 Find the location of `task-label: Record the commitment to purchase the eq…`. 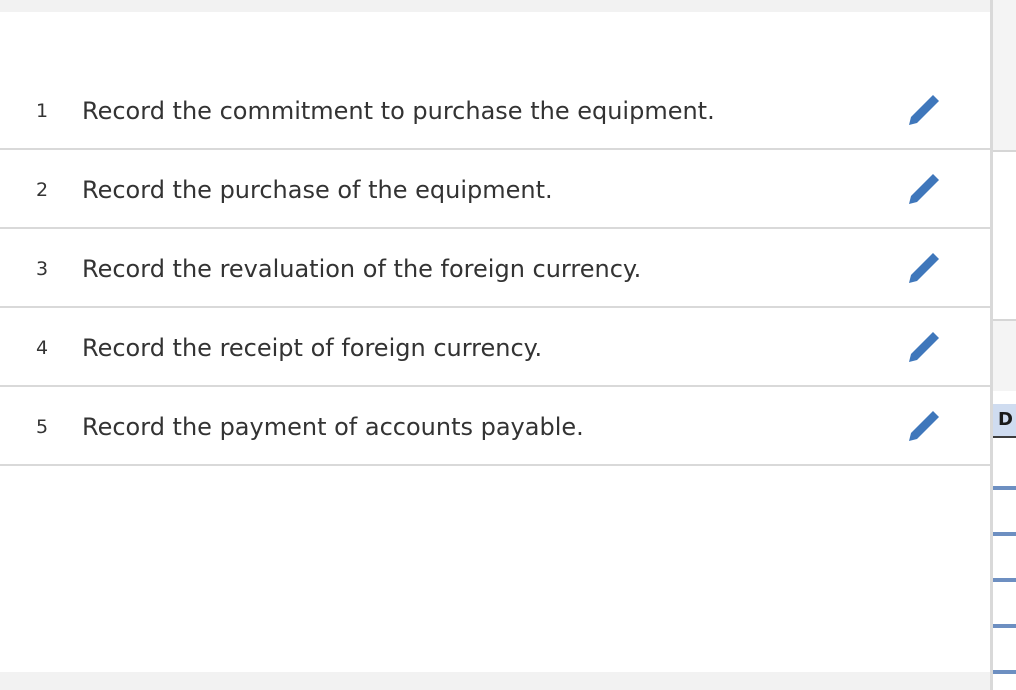

task-label: Record the commitment to purchase the eq… is located at coordinates (398, 111).